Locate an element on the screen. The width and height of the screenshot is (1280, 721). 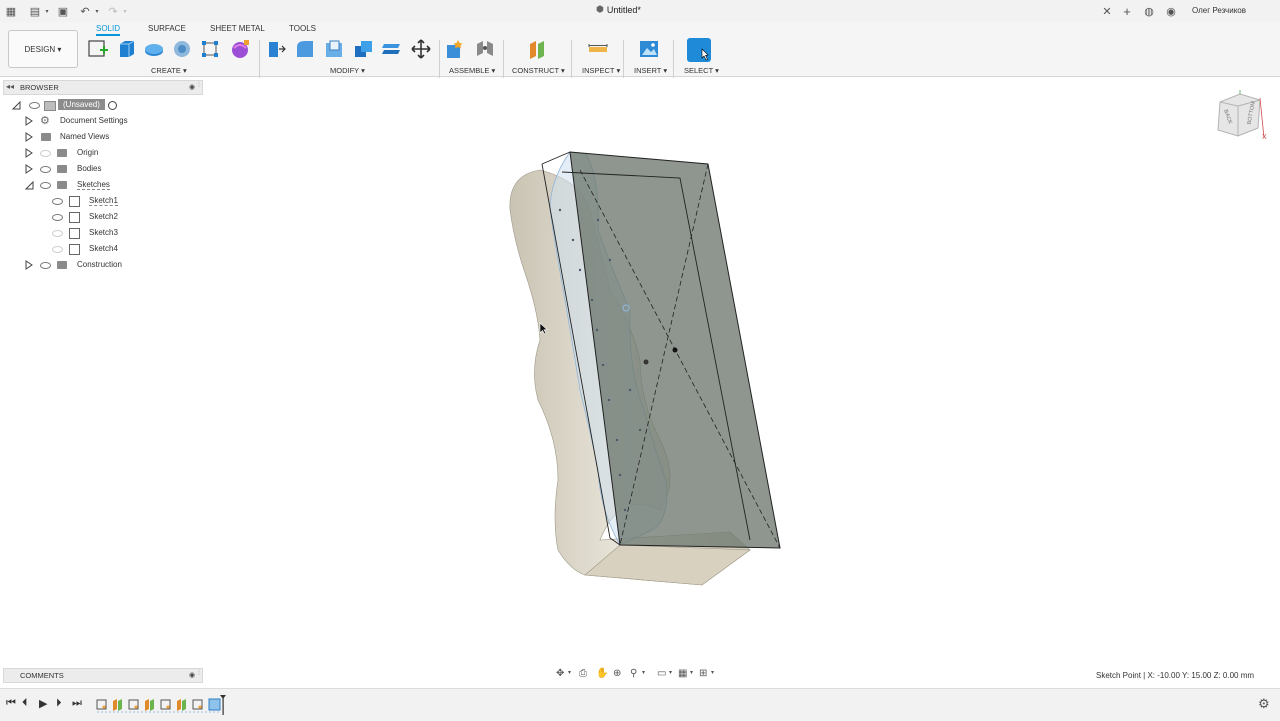
active-component-radio-icon is located at coordinates (112, 105).